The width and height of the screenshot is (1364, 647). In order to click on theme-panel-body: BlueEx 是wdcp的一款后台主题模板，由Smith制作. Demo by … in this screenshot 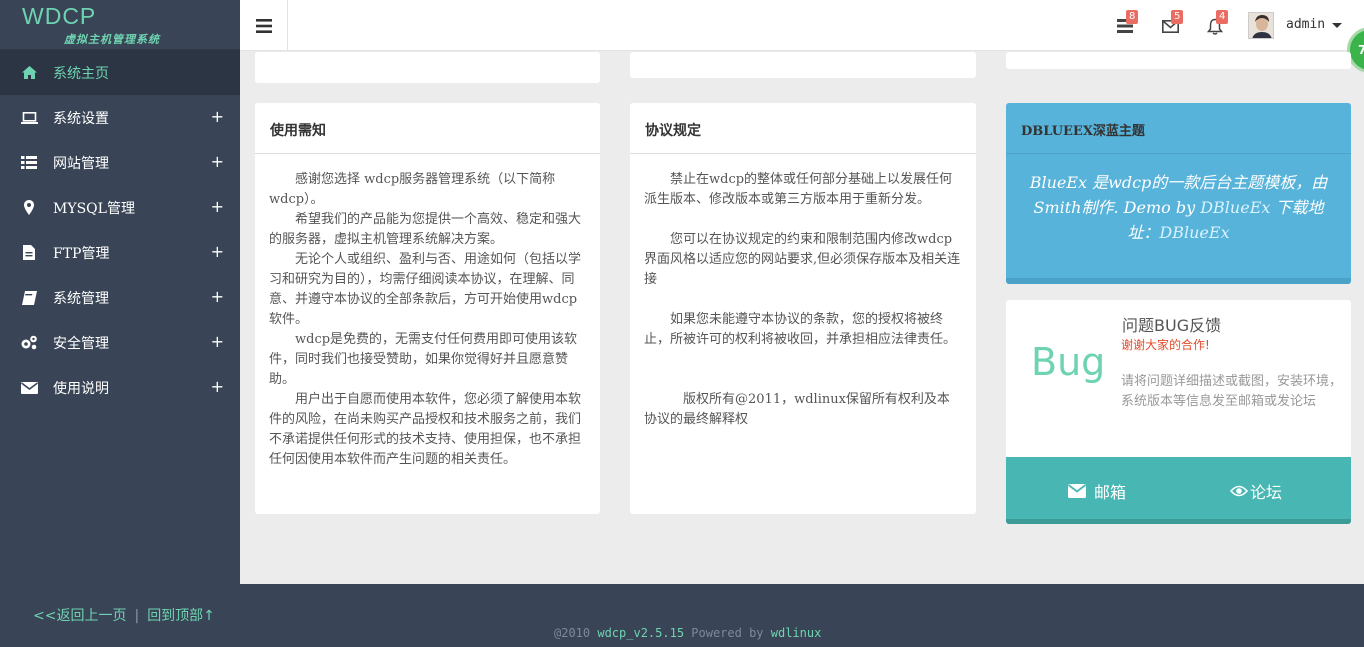, I will do `click(1178, 207)`.